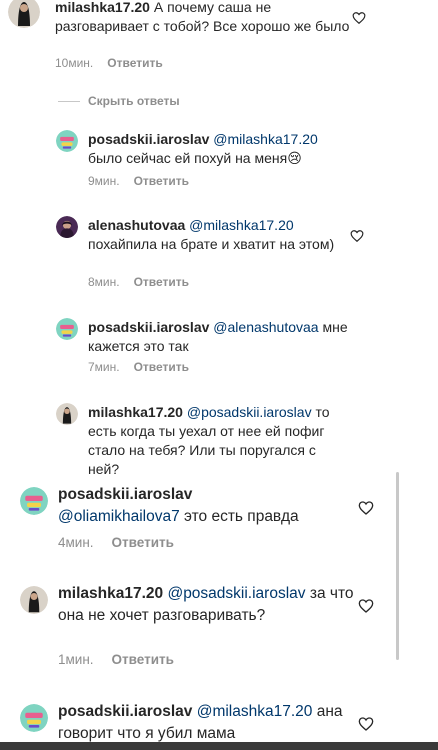 This screenshot has height=750, width=438. What do you see at coordinates (104, 282) in the screenshot?
I see `comment-time: 8мин.` at bounding box center [104, 282].